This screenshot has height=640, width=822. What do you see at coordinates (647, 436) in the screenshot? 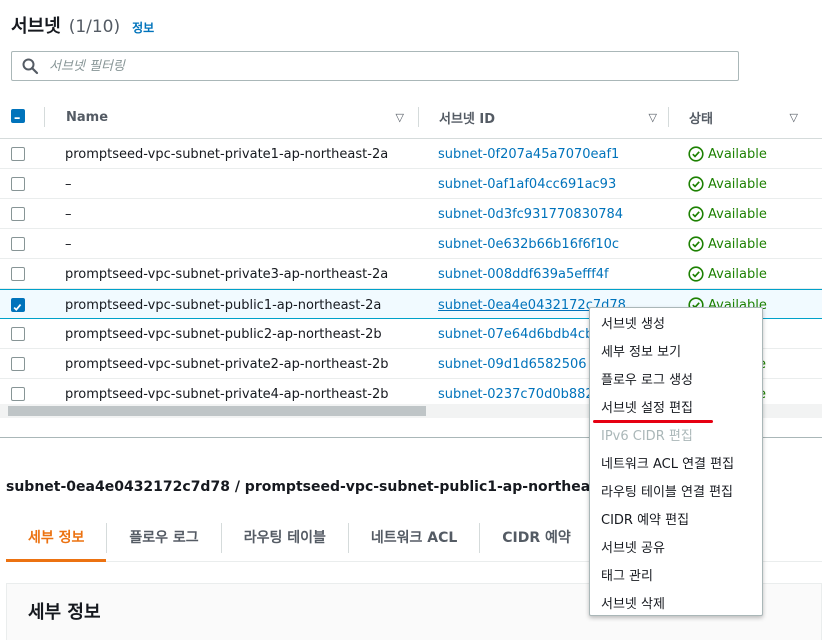
I see `menu-item: IPv6 CIDR 편집` at bounding box center [647, 436].